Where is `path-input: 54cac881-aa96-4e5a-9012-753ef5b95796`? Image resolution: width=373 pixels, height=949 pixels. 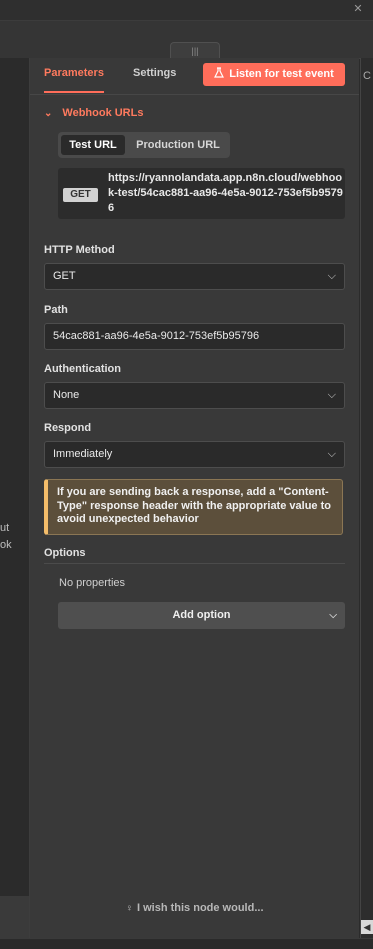 path-input: 54cac881-aa96-4e5a-9012-753ef5b95796 is located at coordinates (194, 336).